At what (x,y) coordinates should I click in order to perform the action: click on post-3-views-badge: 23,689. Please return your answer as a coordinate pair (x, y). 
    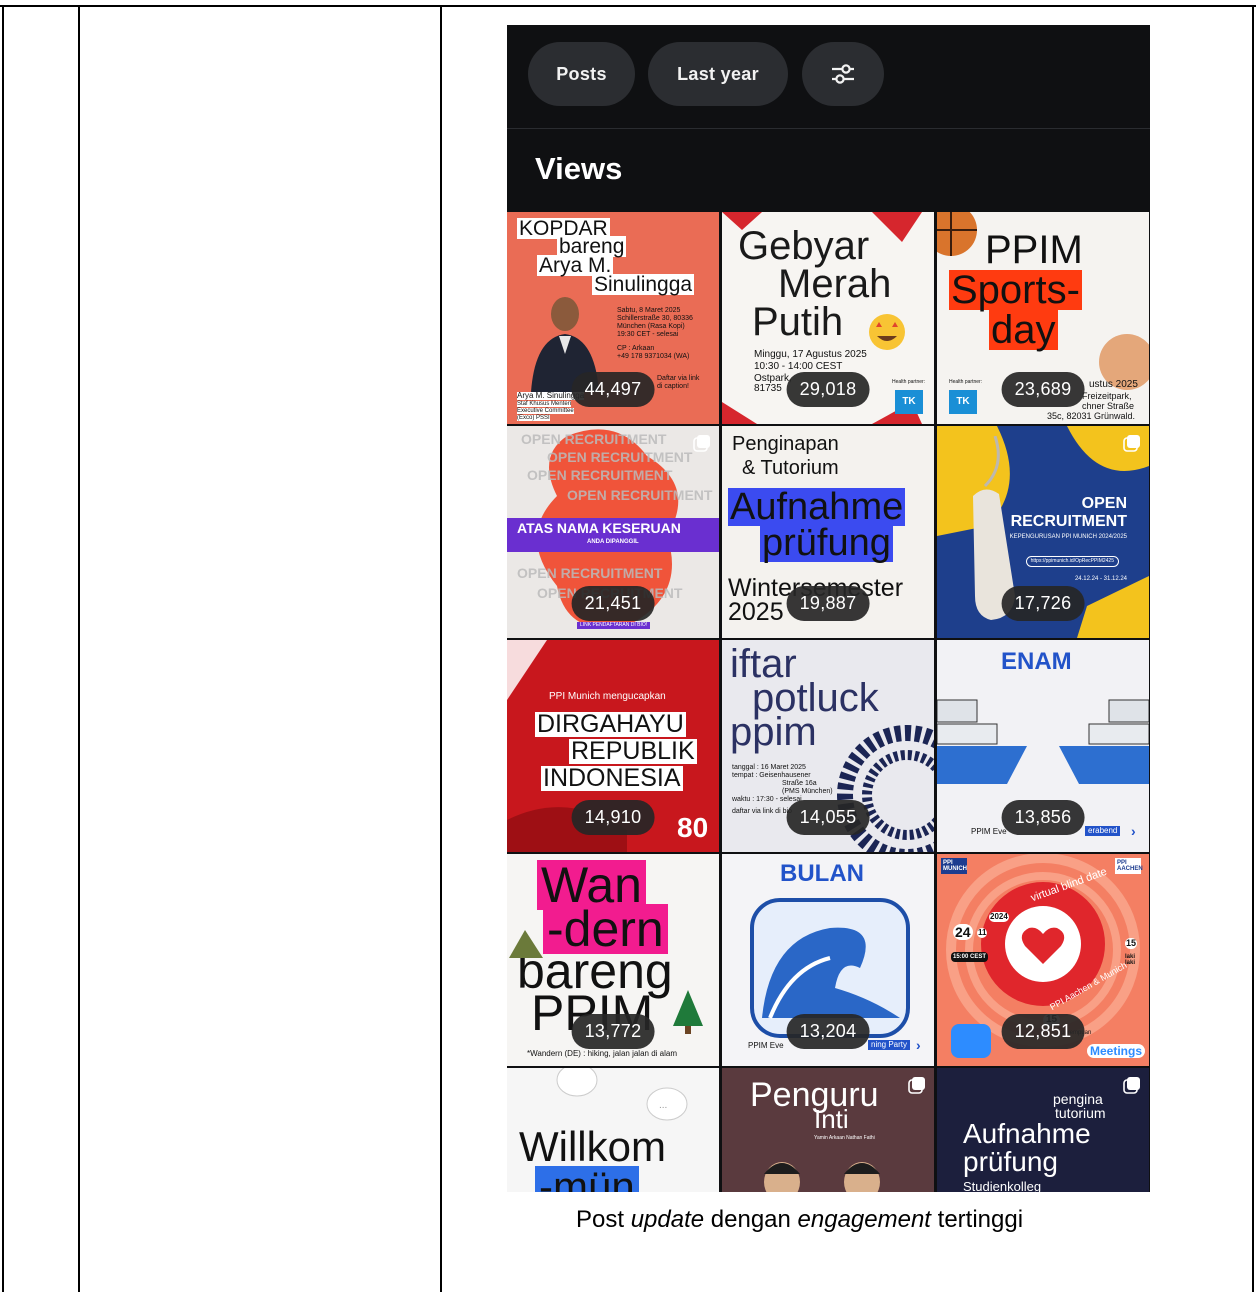
    Looking at the image, I should click on (1043, 389).